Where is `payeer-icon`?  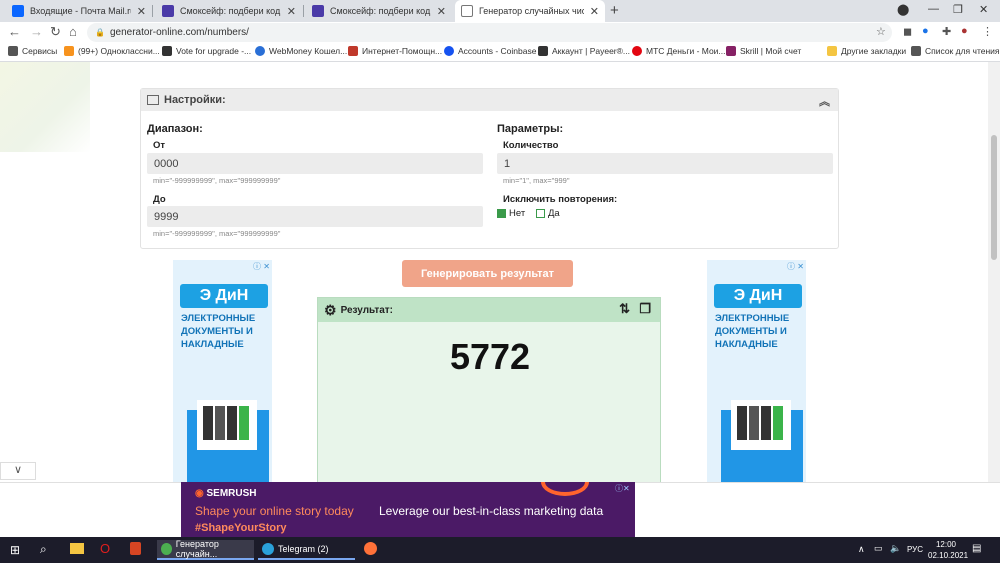
payeer-icon is located at coordinates (543, 51).